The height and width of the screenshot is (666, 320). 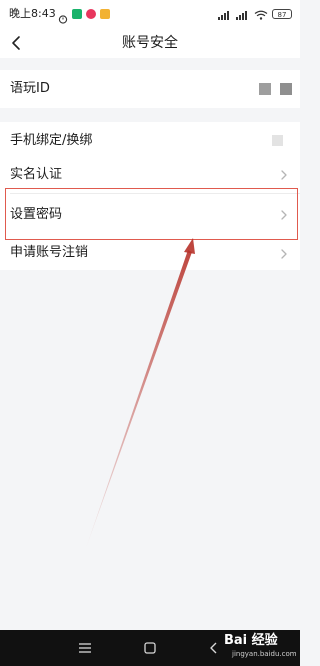 What do you see at coordinates (30, 88) in the screenshot?
I see `account-id-label: 语玩ID` at bounding box center [30, 88].